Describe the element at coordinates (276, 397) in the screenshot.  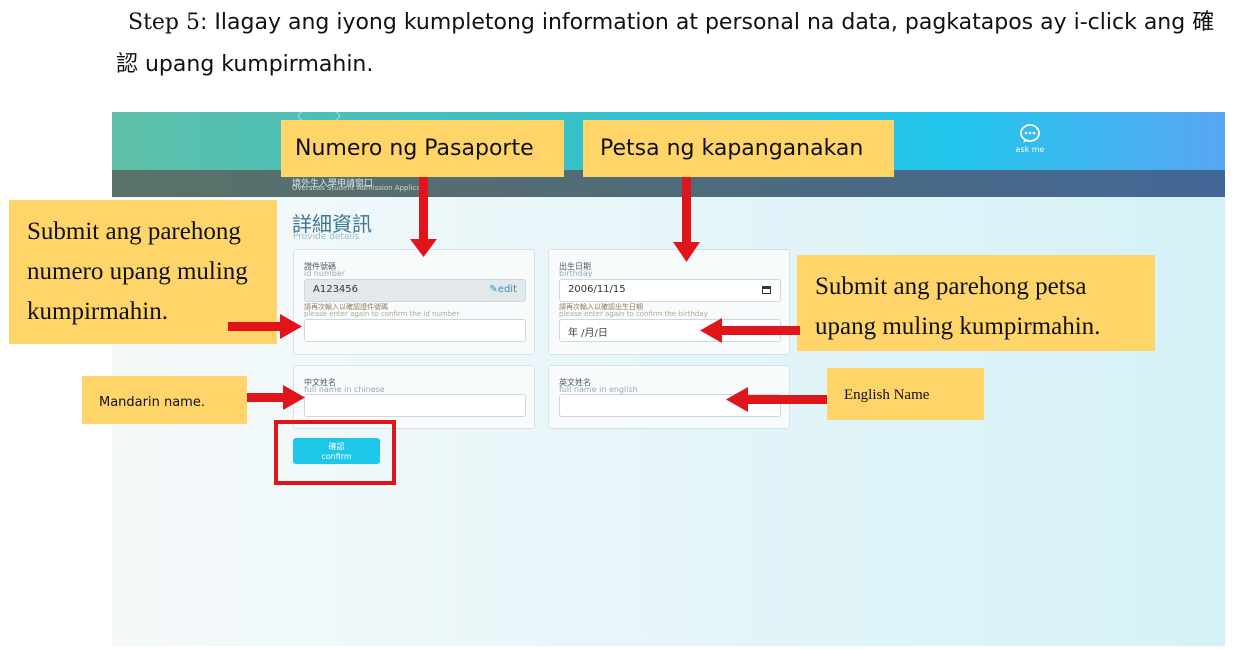
I see `arrow-right-mandarin-icon` at that location.